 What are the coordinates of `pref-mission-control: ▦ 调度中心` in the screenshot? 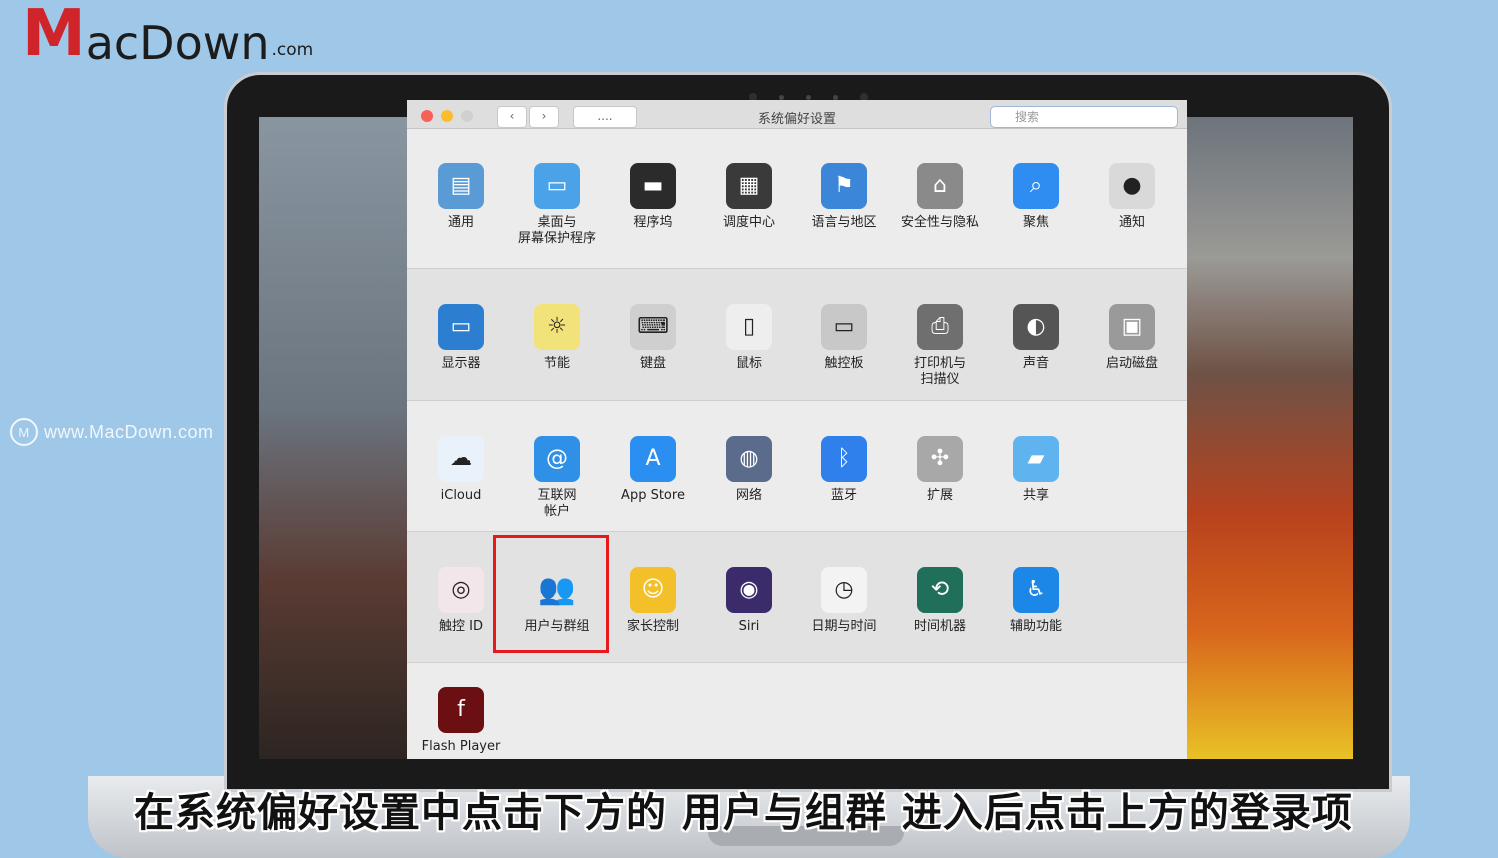 It's located at (749, 197).